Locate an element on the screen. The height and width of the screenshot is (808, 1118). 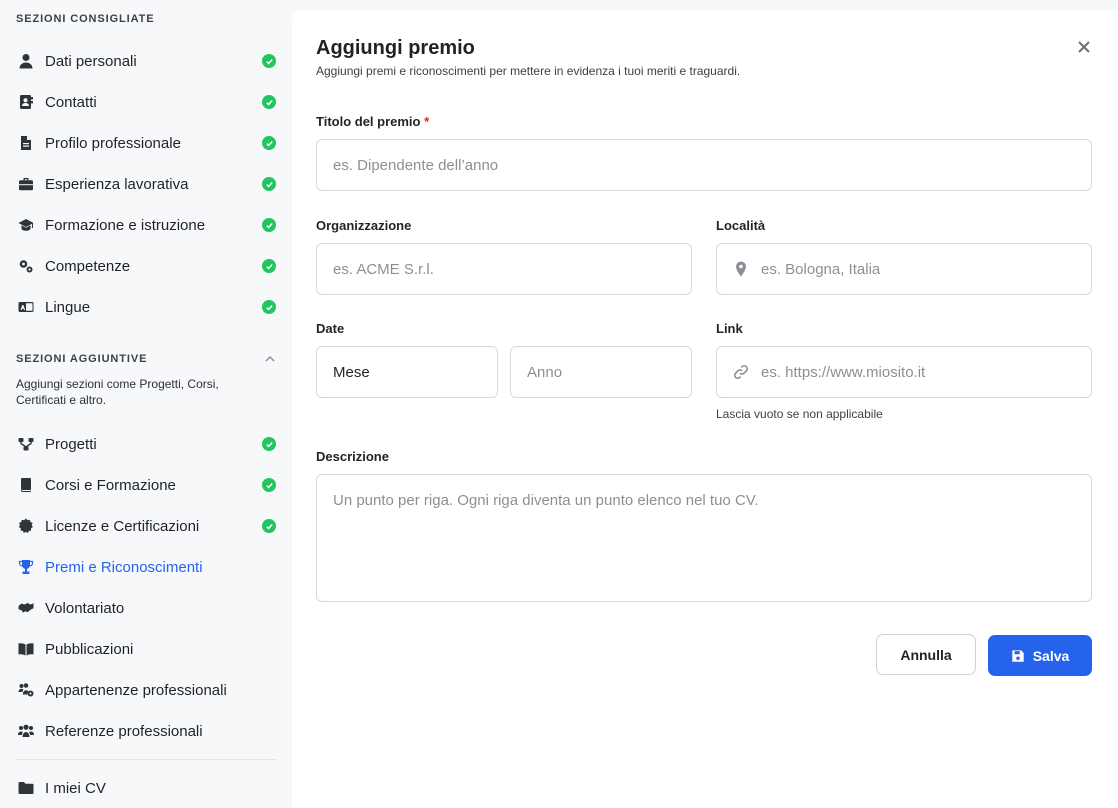
sidebar-item-references: Referenze professionali is located at coordinates (147, 731).